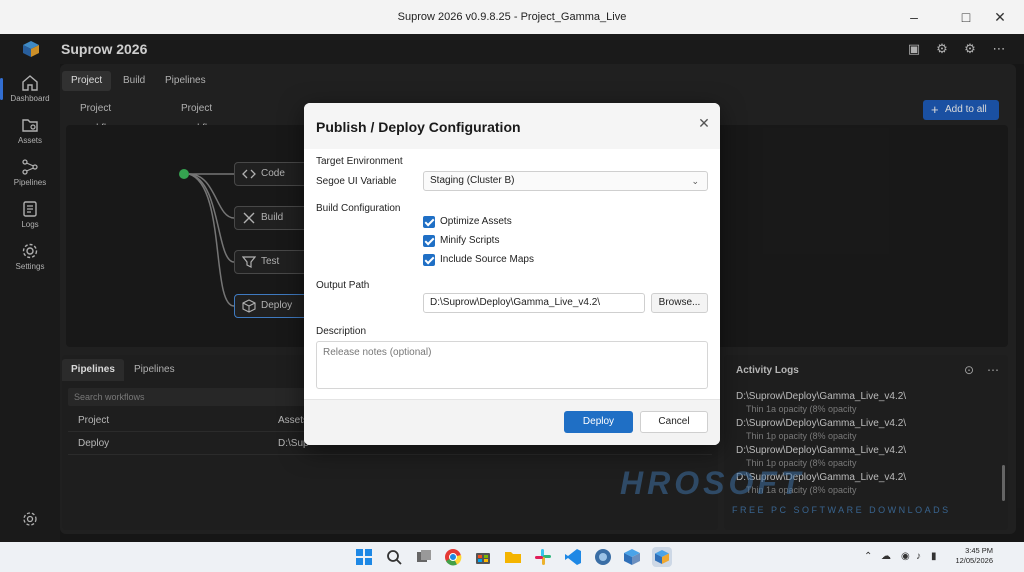  I want to click on description-textarea: Release notes (optional), so click(512, 365).